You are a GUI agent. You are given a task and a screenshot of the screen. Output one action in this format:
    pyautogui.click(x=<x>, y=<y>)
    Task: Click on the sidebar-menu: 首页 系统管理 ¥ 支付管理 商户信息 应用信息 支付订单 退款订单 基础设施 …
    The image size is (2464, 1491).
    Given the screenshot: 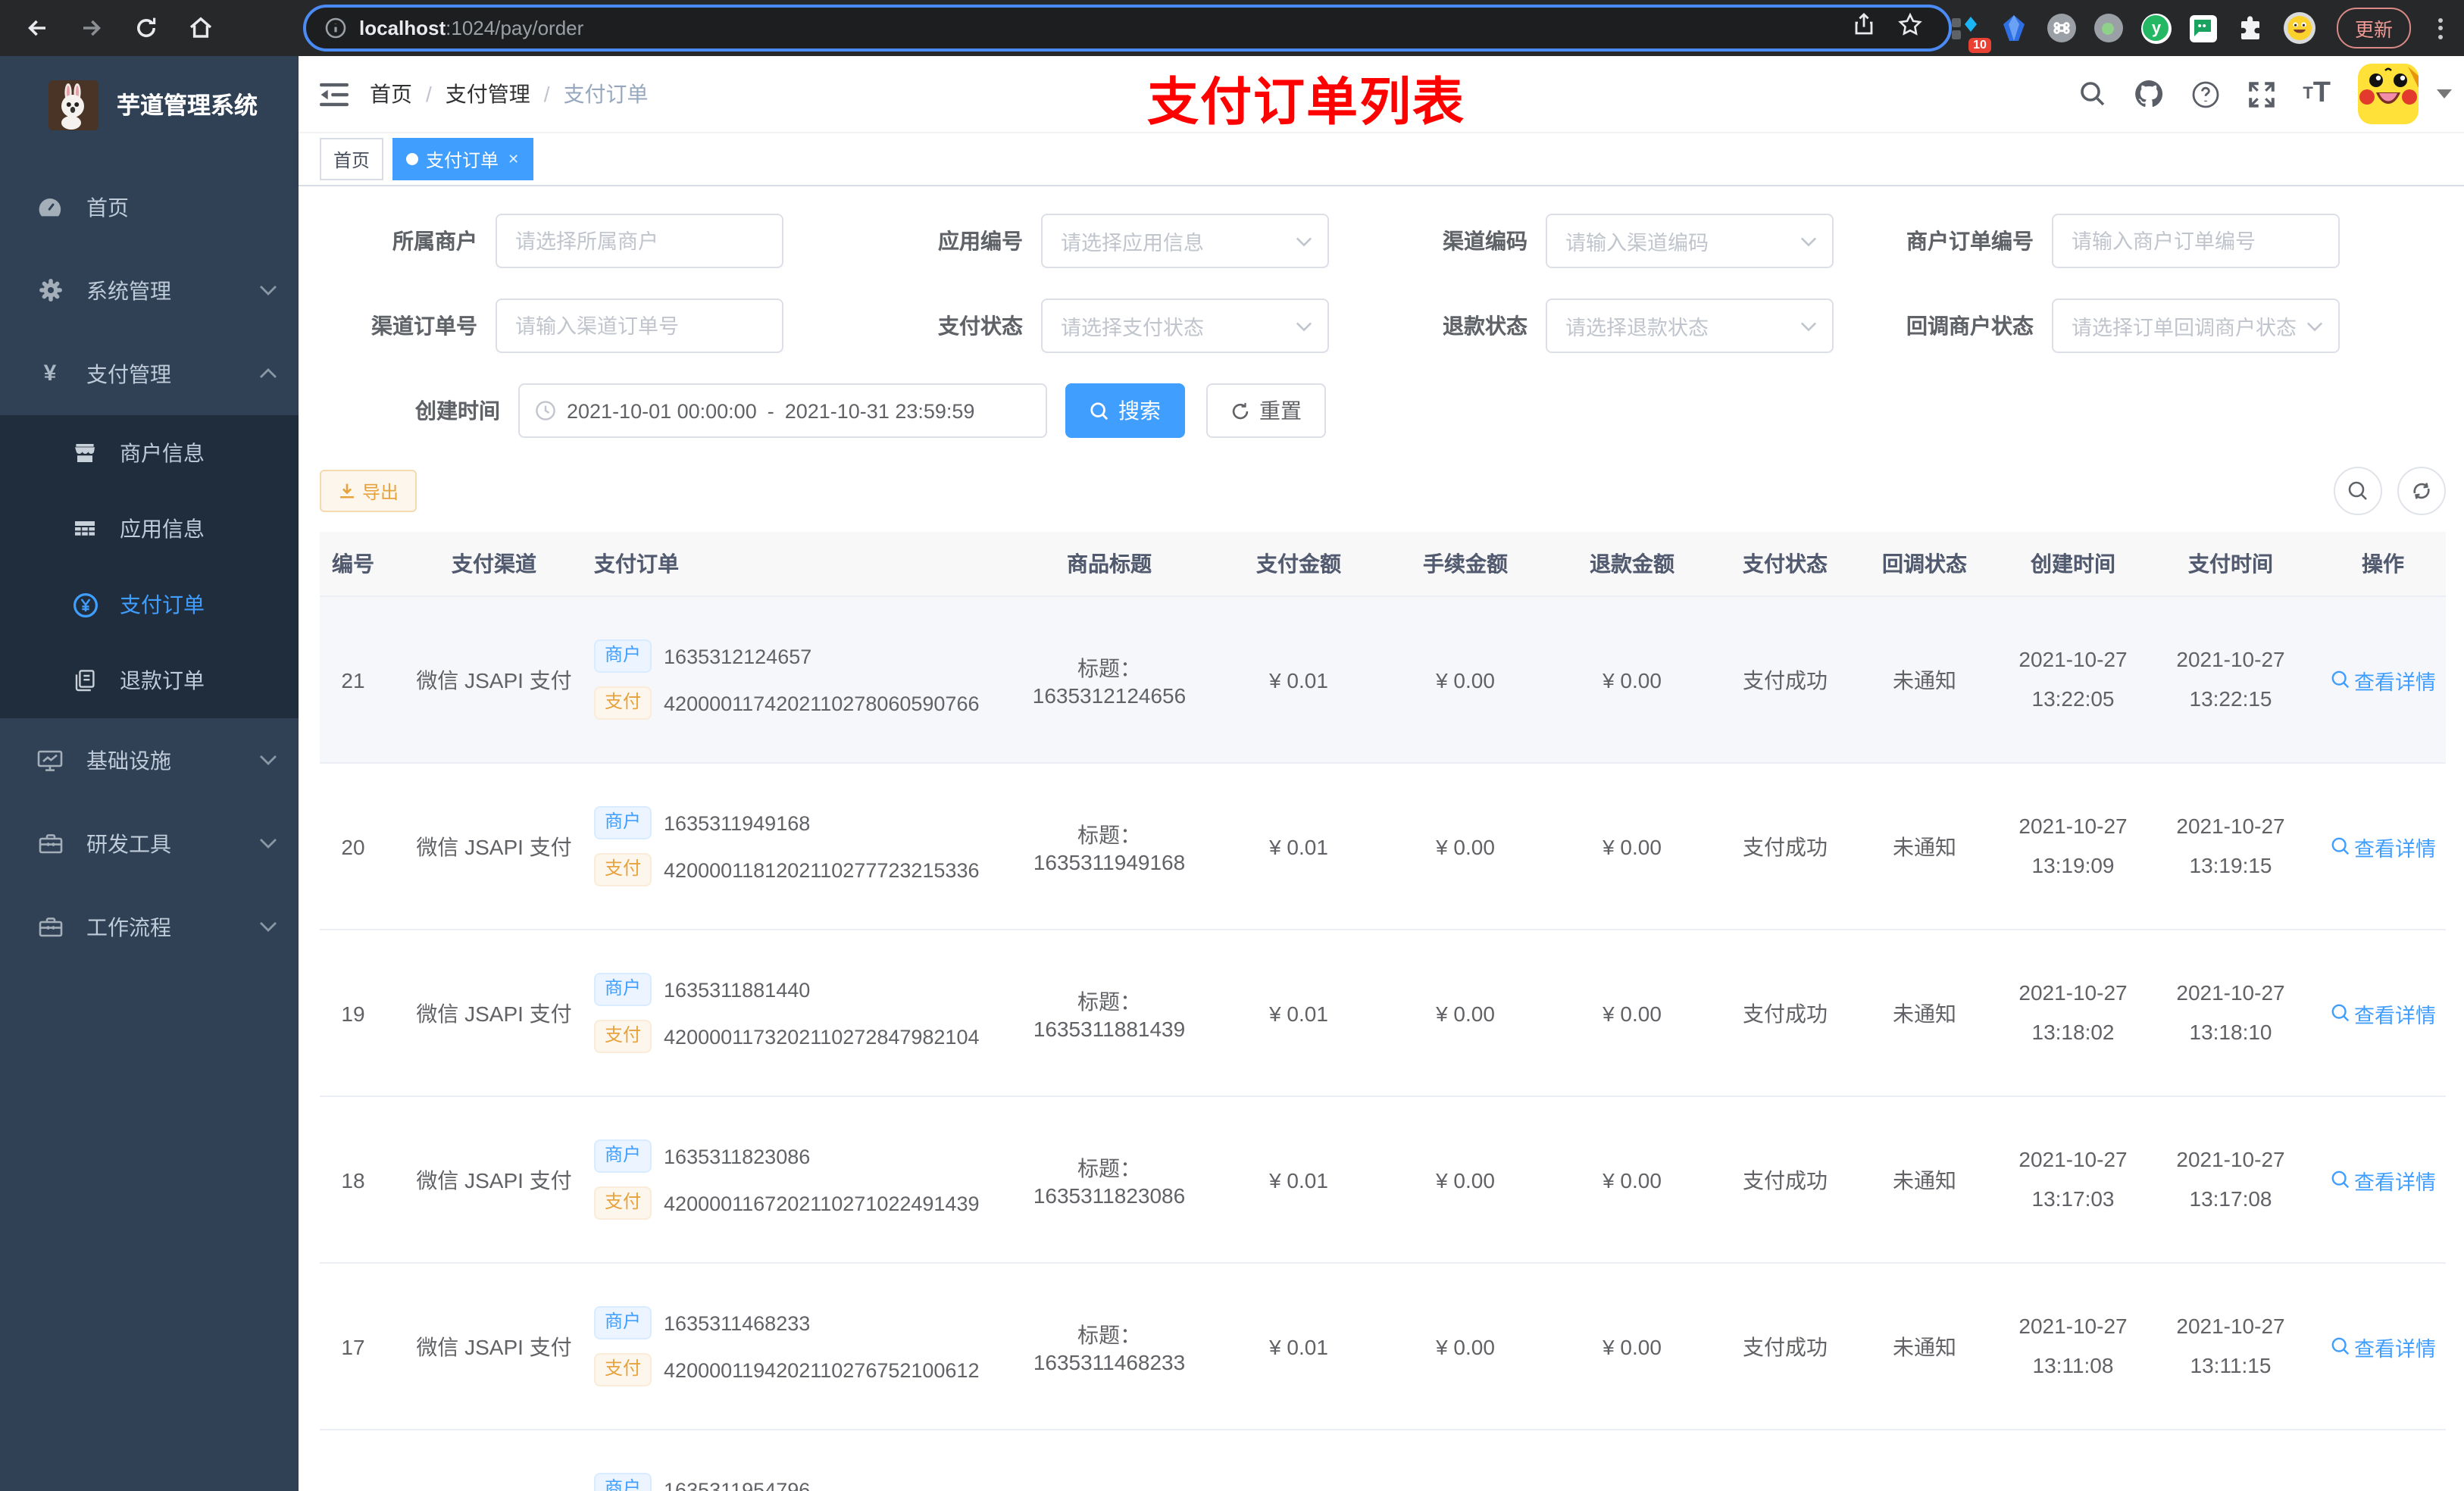 What is the action you would take?
    pyautogui.click(x=149, y=566)
    